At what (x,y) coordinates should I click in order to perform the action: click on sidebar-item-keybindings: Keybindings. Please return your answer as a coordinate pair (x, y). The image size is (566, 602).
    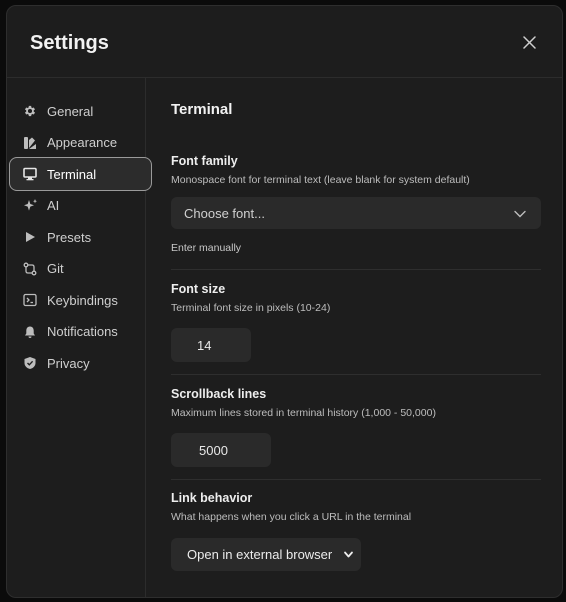
    Looking at the image, I should click on (80, 300).